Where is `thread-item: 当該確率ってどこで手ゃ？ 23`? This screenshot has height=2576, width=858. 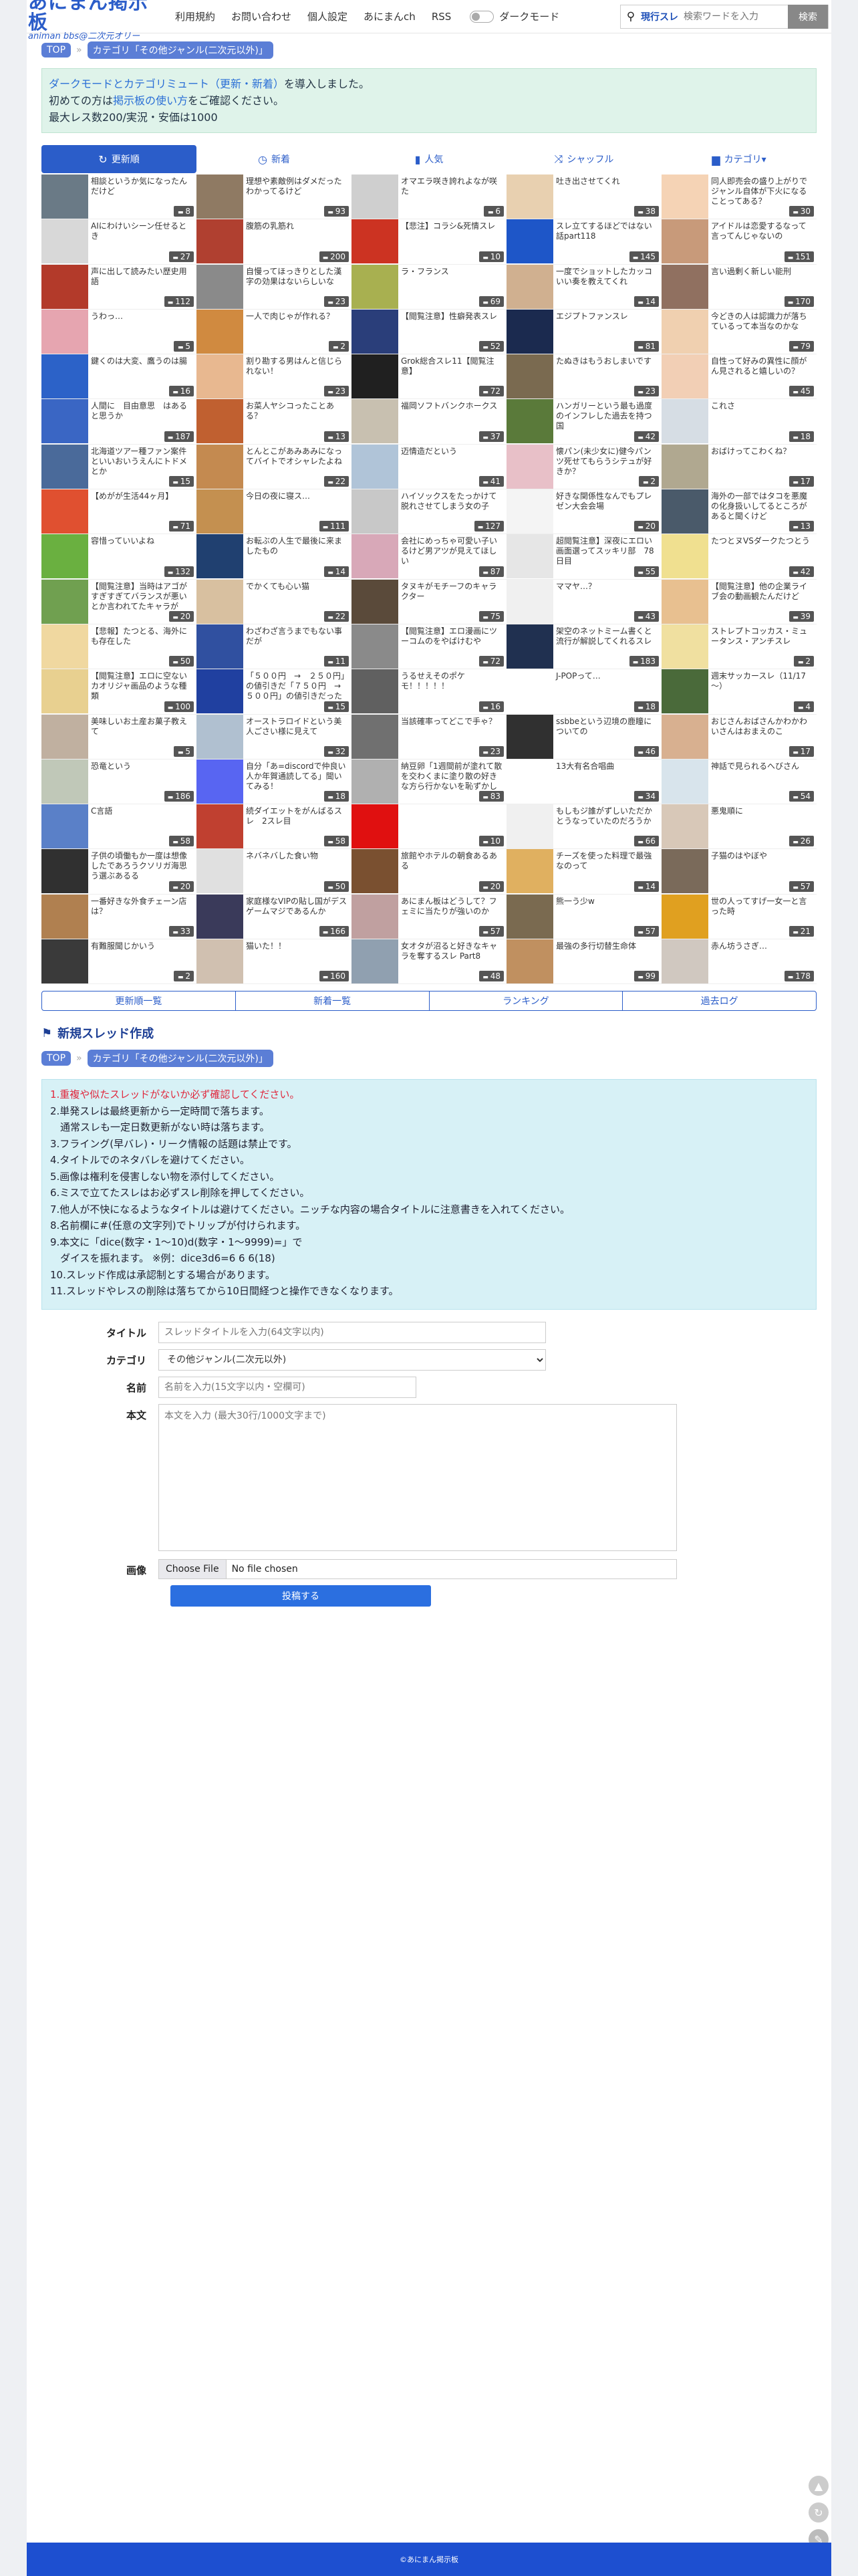 thread-item: 当該確率ってどこで手ゃ？ 23 is located at coordinates (429, 736).